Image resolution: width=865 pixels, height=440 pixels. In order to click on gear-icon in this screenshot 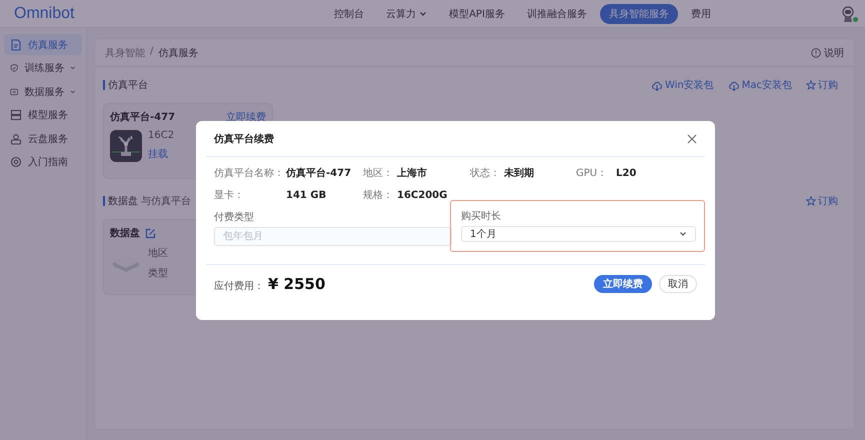, I will do `click(16, 162)`.